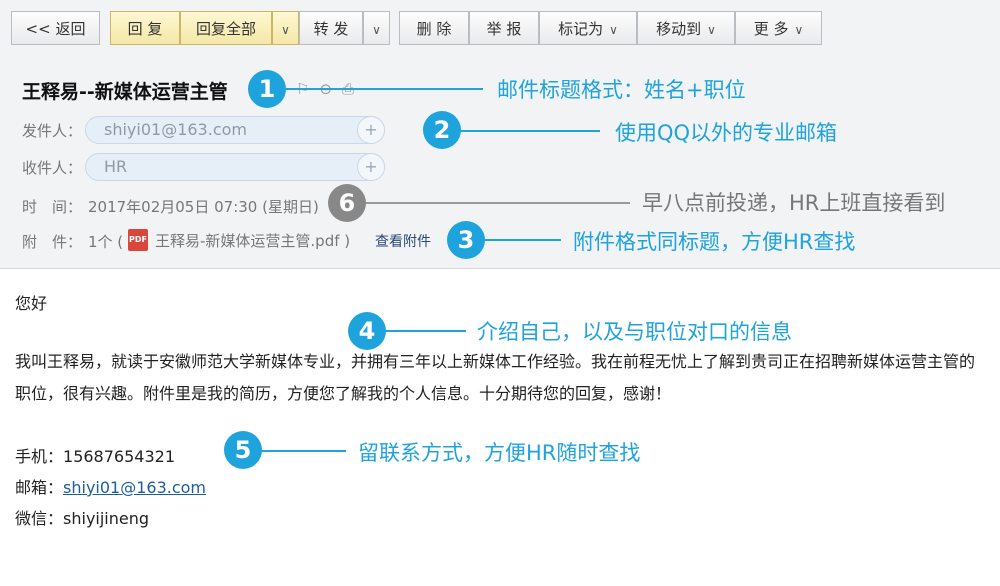  I want to click on reply-dropdown-button: ∨, so click(285, 28).